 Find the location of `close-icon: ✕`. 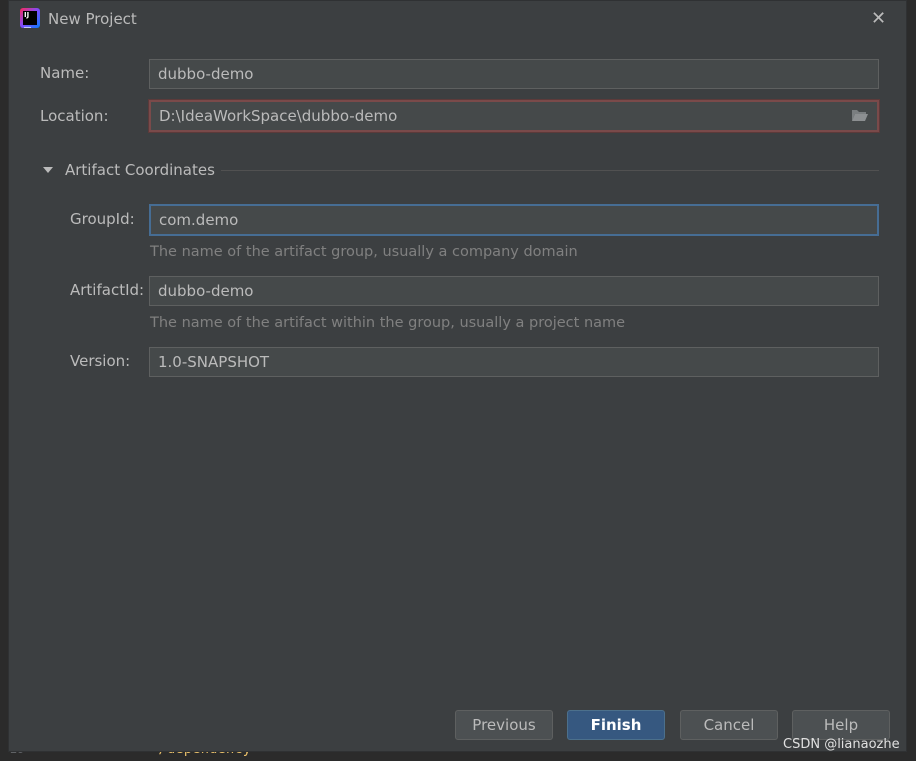

close-icon: ✕ is located at coordinates (879, 19).